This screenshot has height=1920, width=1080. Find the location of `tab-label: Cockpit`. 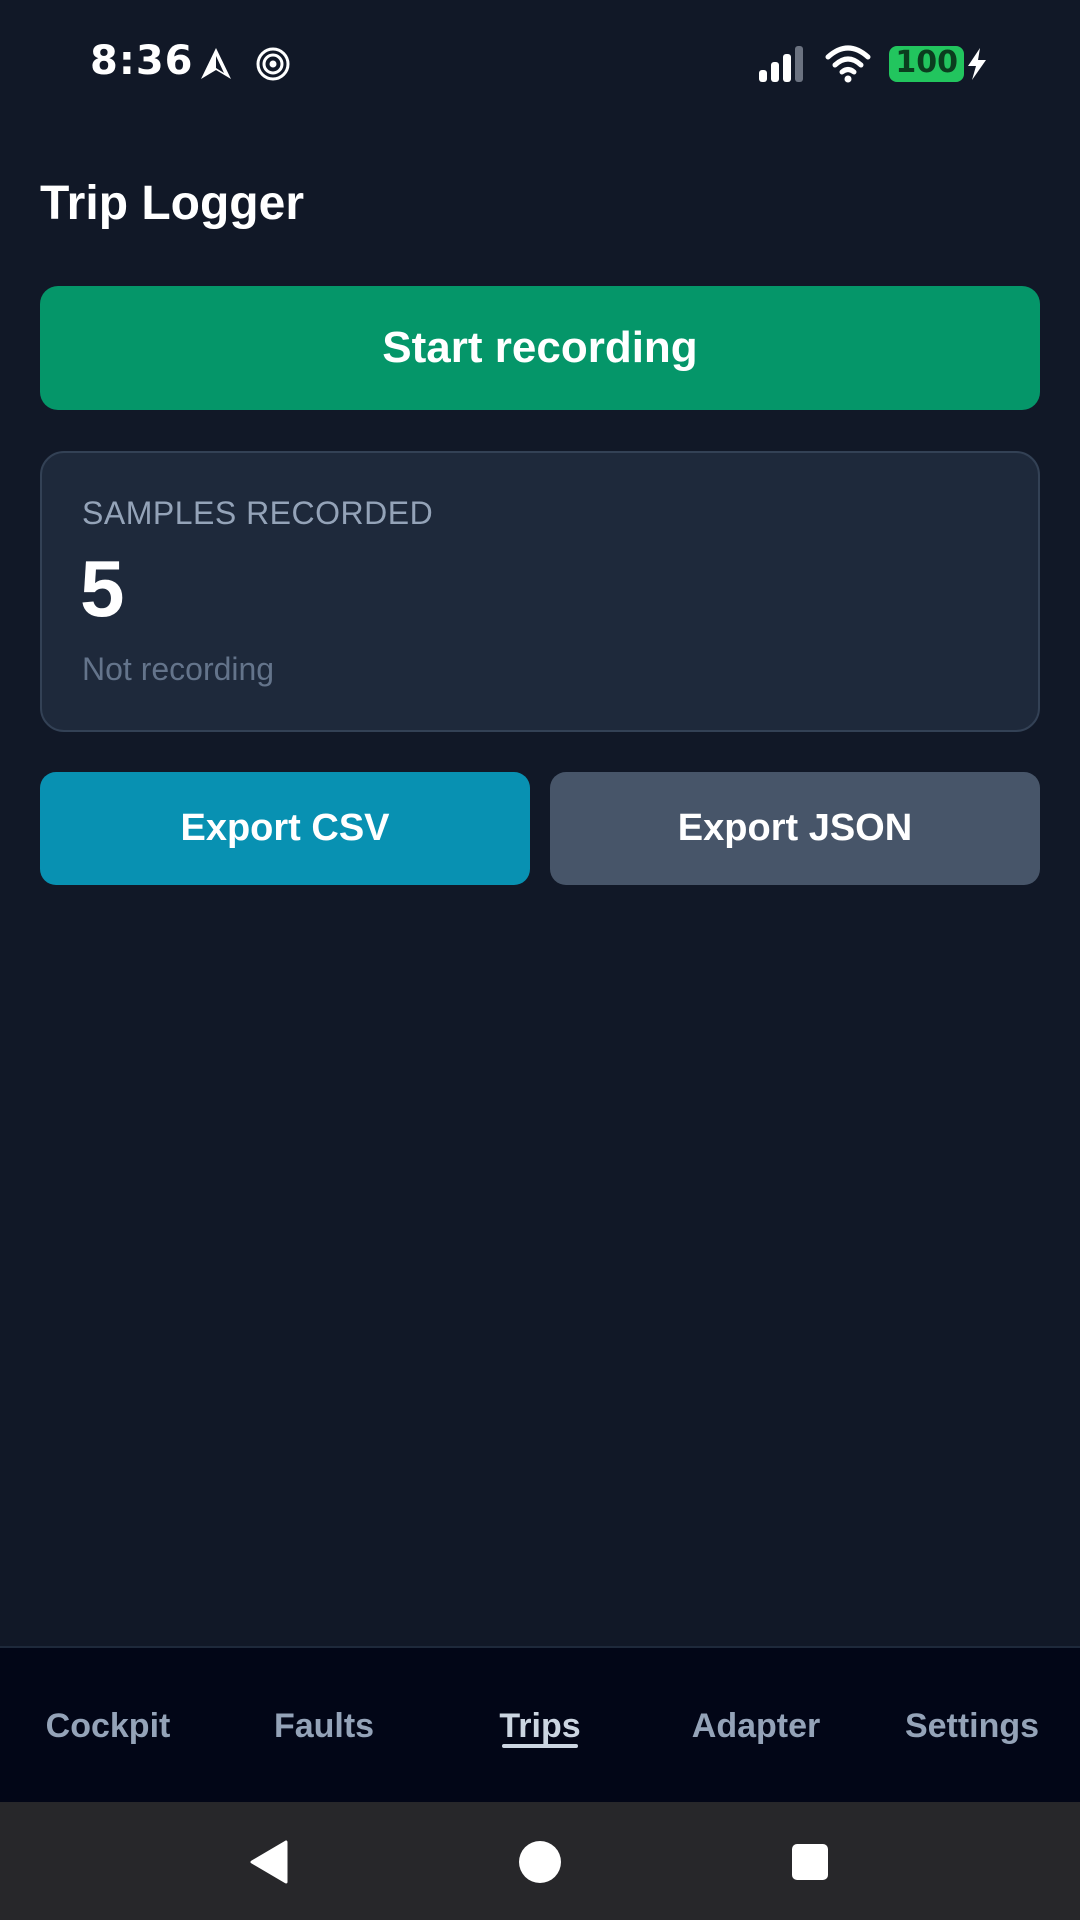

tab-label: Cockpit is located at coordinates (108, 1725).